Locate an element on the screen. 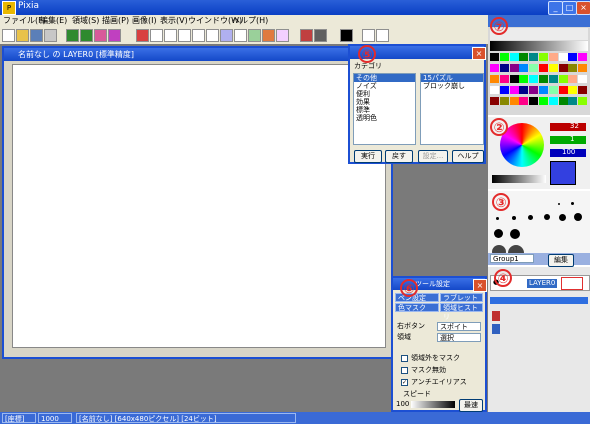  speed-slider is located at coordinates (433, 404).